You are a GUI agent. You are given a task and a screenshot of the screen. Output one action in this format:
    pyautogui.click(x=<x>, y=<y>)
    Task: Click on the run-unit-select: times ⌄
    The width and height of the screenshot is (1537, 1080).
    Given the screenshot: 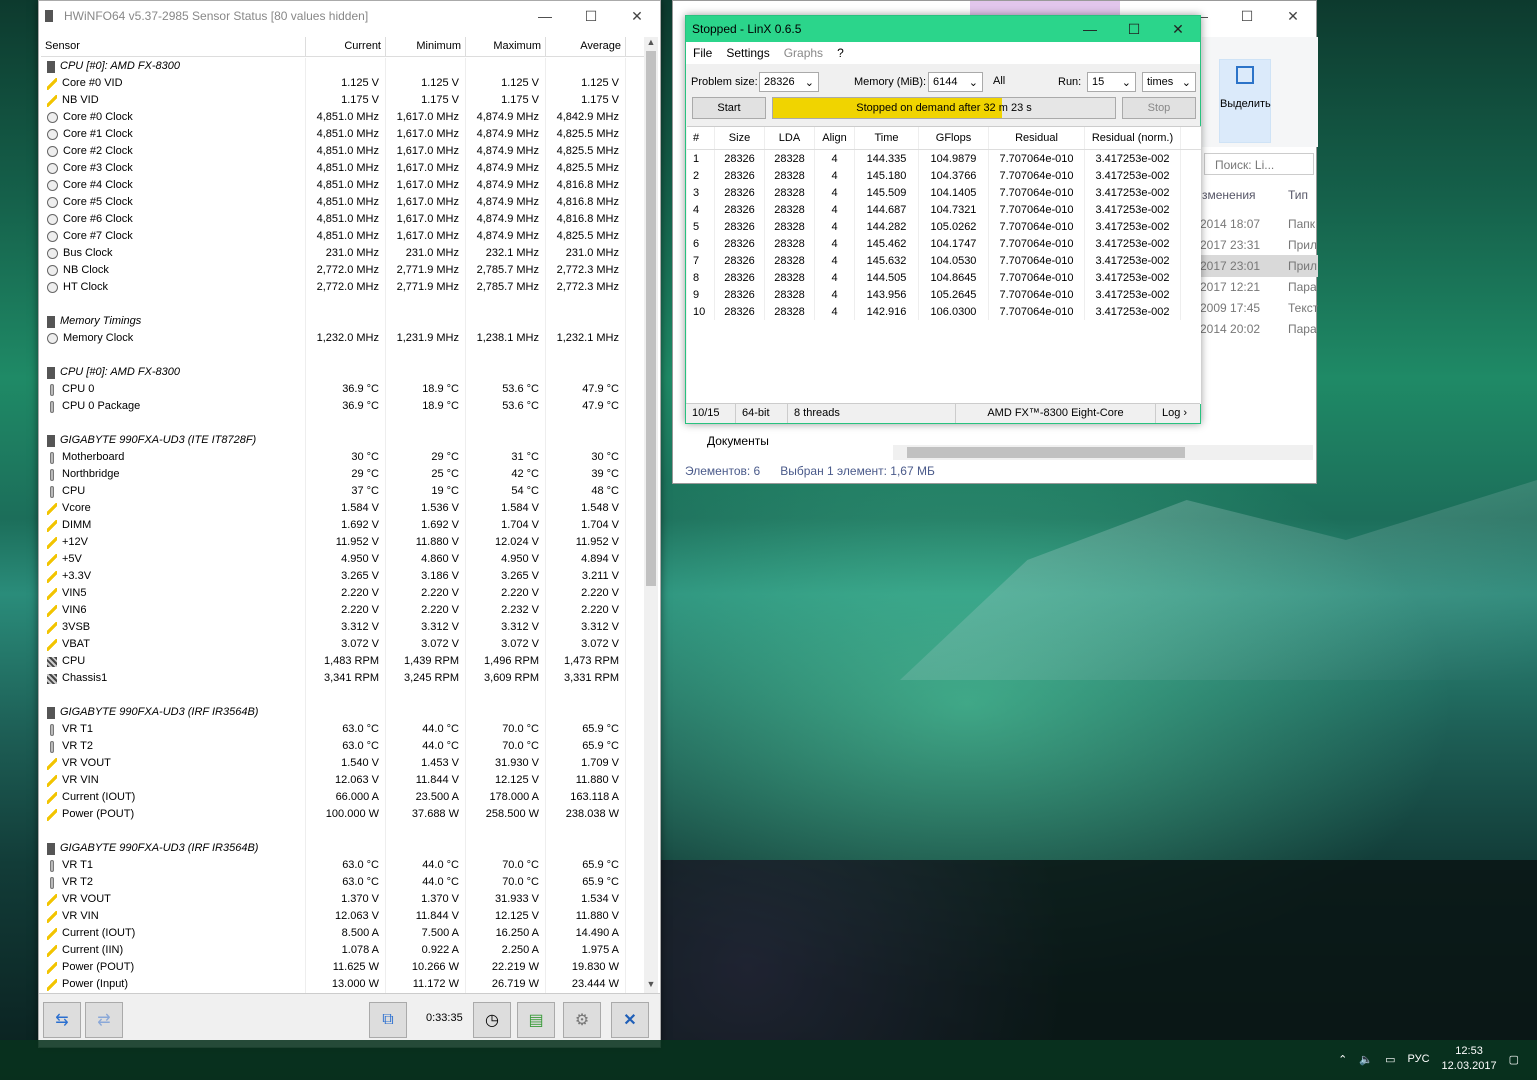 What is the action you would take?
    pyautogui.click(x=1169, y=82)
    